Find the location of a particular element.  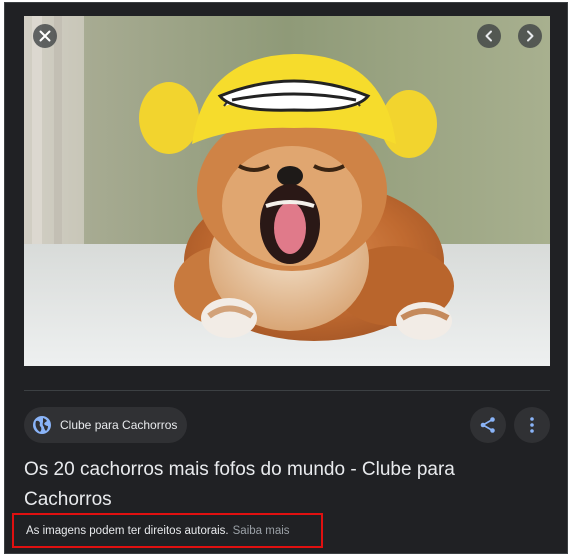

previous-image-button is located at coordinates (489, 36).